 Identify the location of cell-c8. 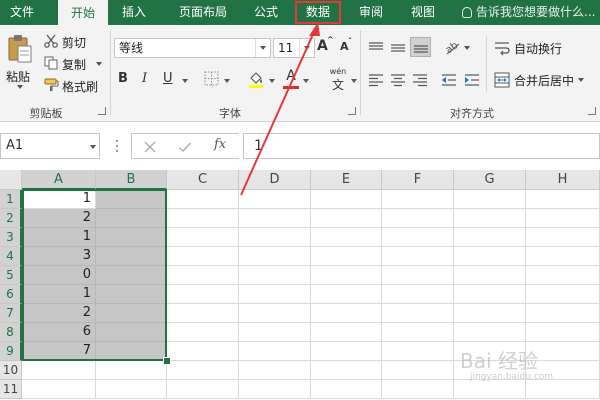
(203, 332).